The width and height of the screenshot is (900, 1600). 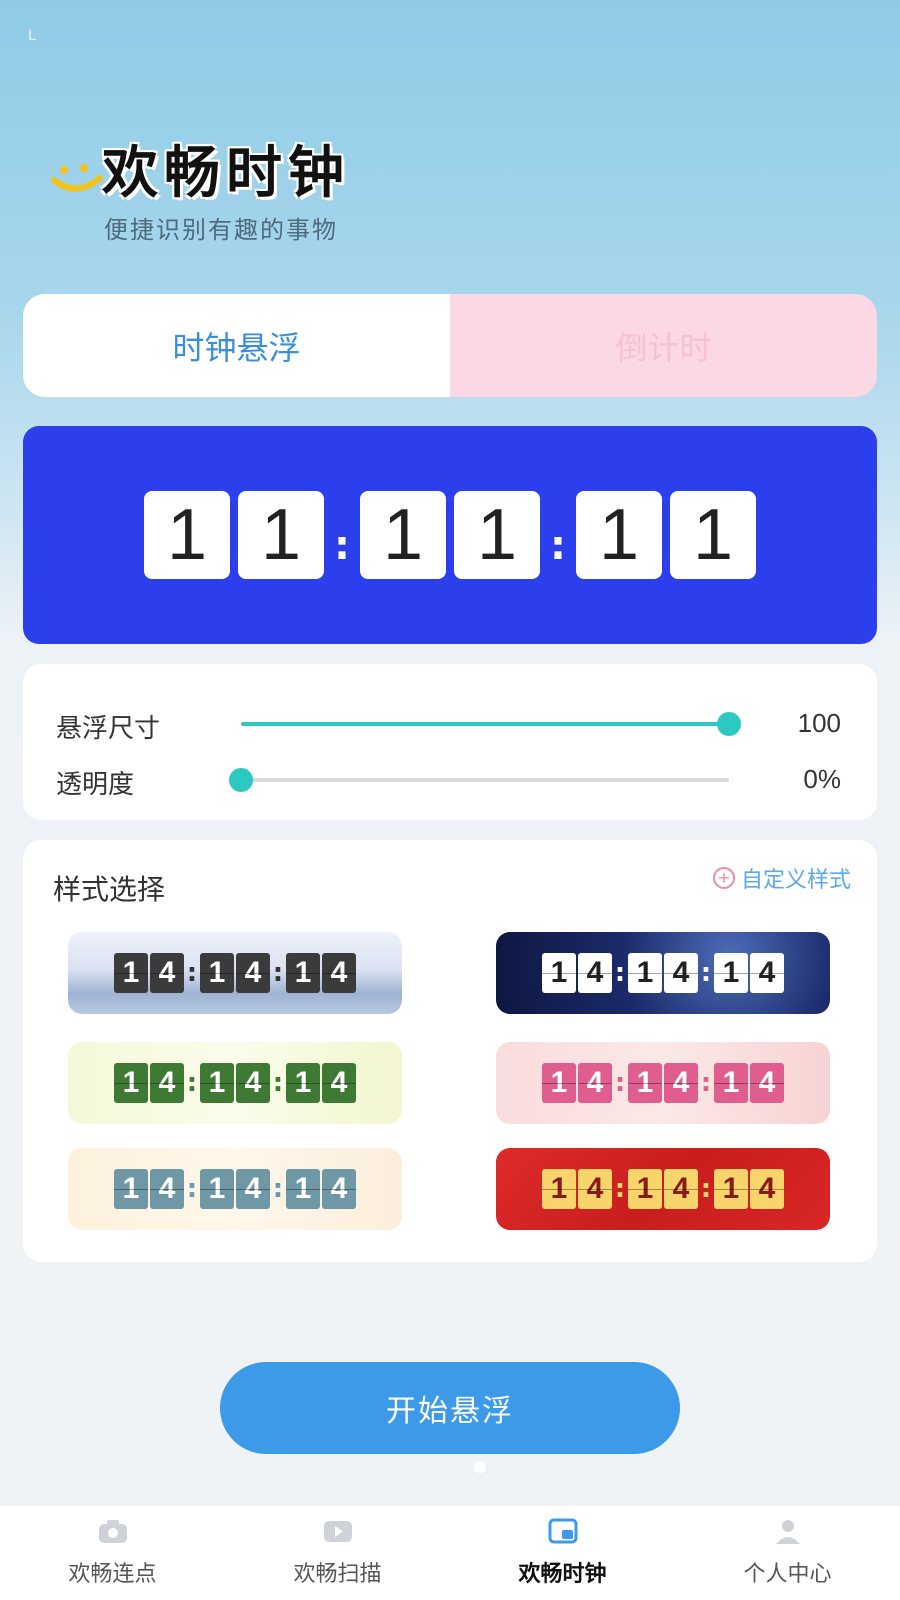 What do you see at coordinates (112, 1553) in the screenshot?
I see `nav-item-clicker: 欢畅连点` at bounding box center [112, 1553].